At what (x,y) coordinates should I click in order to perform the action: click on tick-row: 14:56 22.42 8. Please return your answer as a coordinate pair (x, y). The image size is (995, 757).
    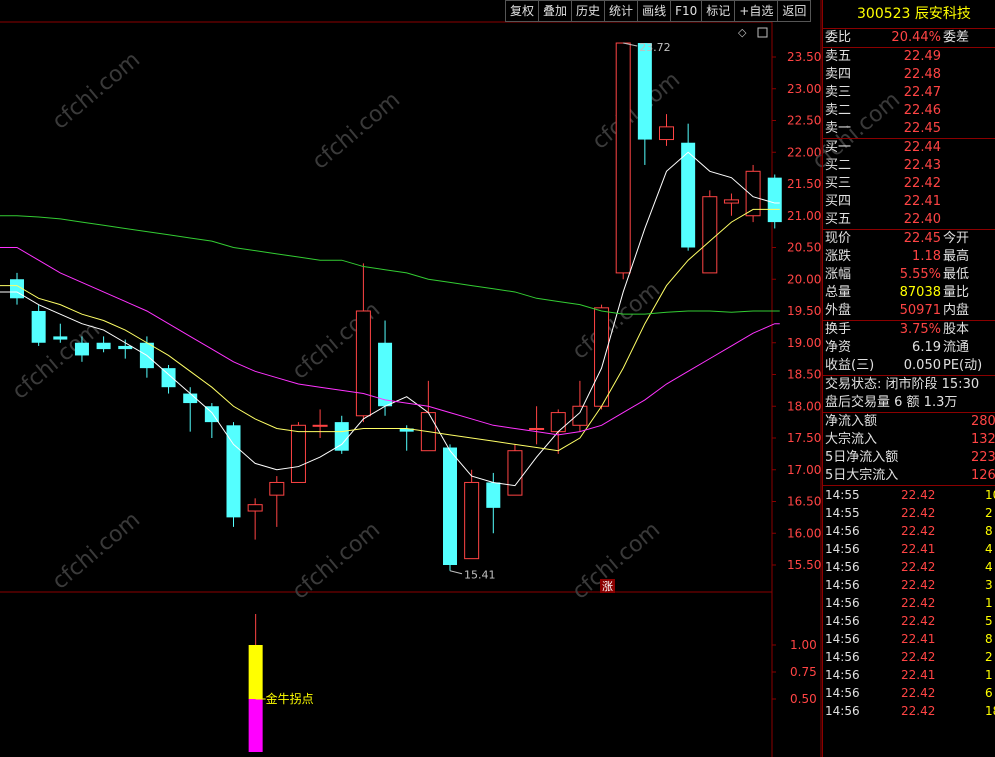
    Looking at the image, I should click on (909, 531).